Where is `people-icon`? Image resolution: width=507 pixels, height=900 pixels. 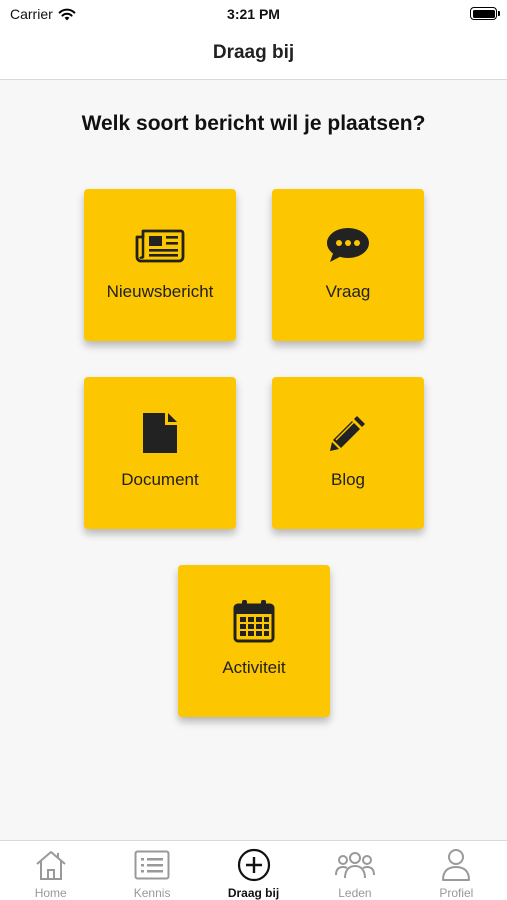 people-icon is located at coordinates (354, 865).